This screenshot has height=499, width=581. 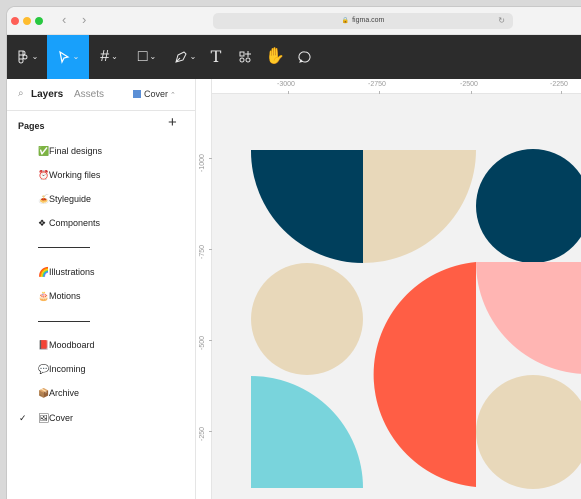 What do you see at coordinates (204, 289) in the screenshot?
I see `vertical-ruler: -1000 -750 -500 -250` at bounding box center [204, 289].